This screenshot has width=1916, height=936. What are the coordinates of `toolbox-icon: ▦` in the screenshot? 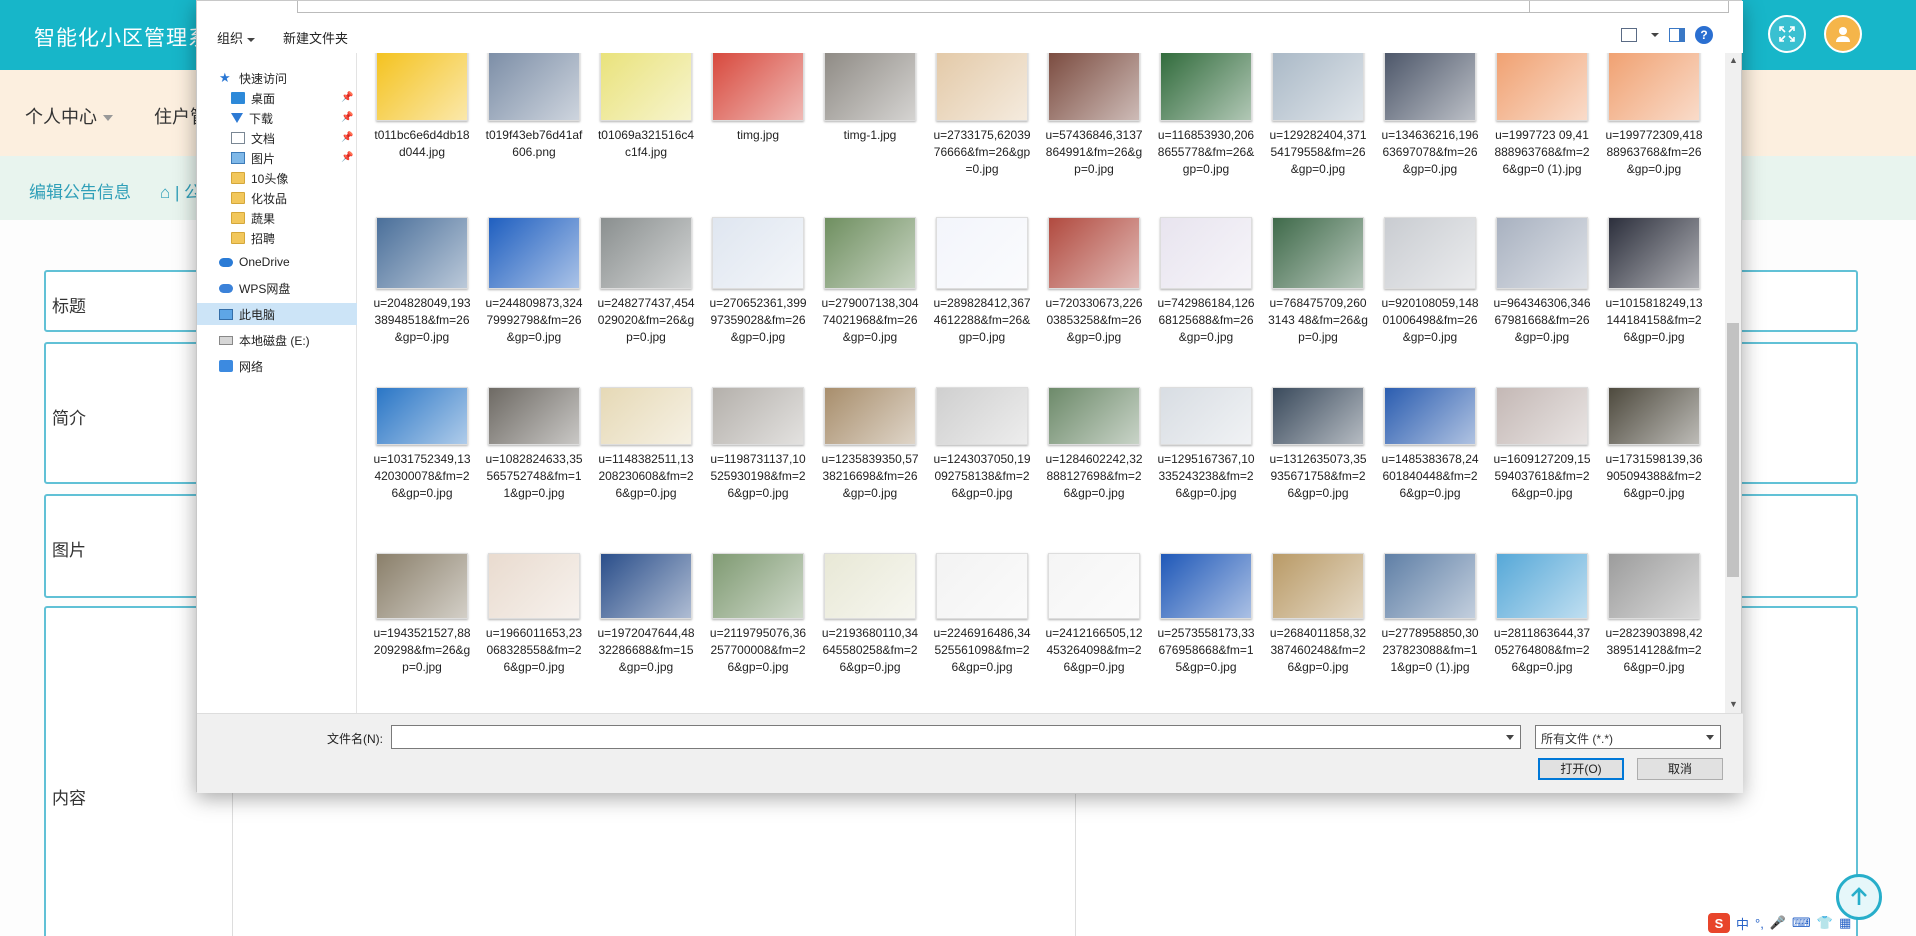 It's located at (1845, 923).